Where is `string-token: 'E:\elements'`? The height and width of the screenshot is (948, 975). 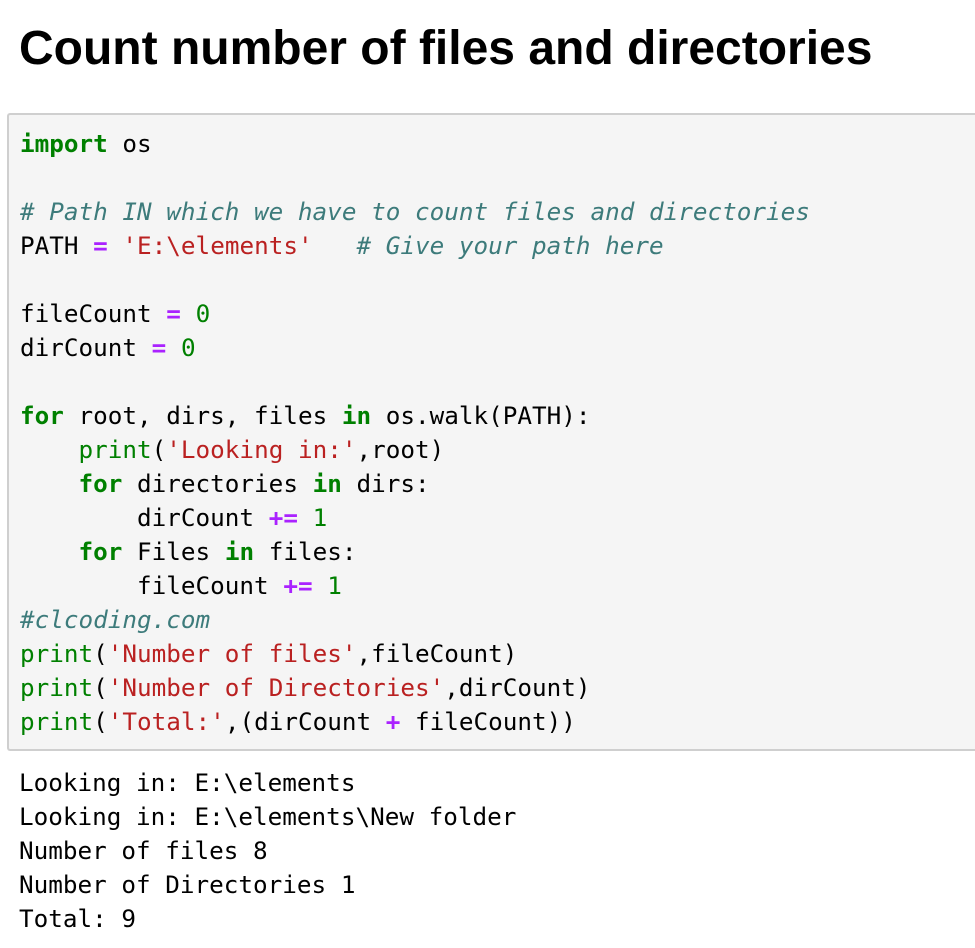
string-token: 'E:\elements' is located at coordinates (217, 245).